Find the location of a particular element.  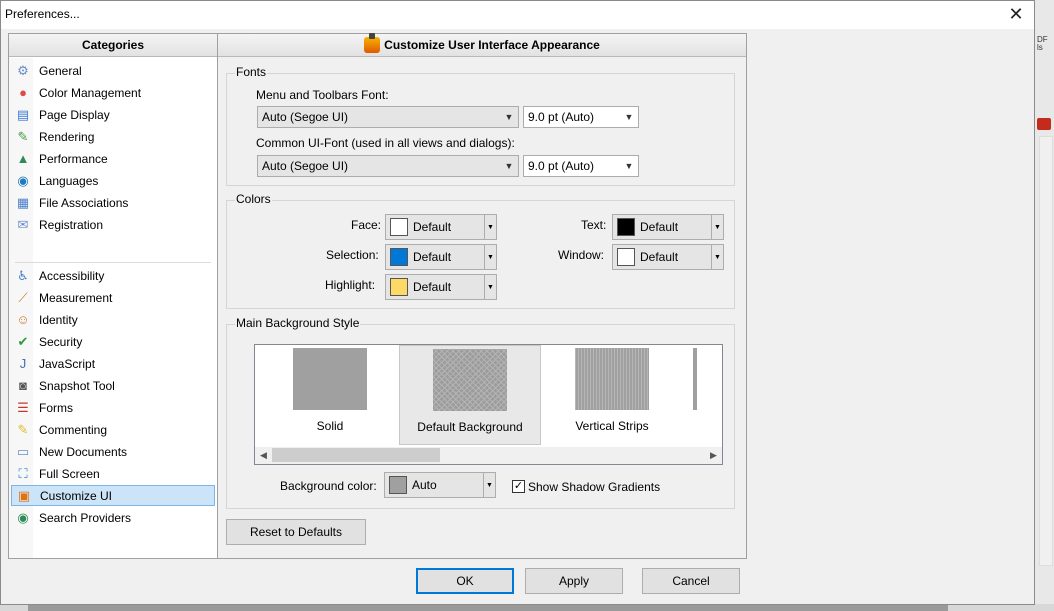

sidebar-item-forms: ☰ Forms is located at coordinates (113, 407).